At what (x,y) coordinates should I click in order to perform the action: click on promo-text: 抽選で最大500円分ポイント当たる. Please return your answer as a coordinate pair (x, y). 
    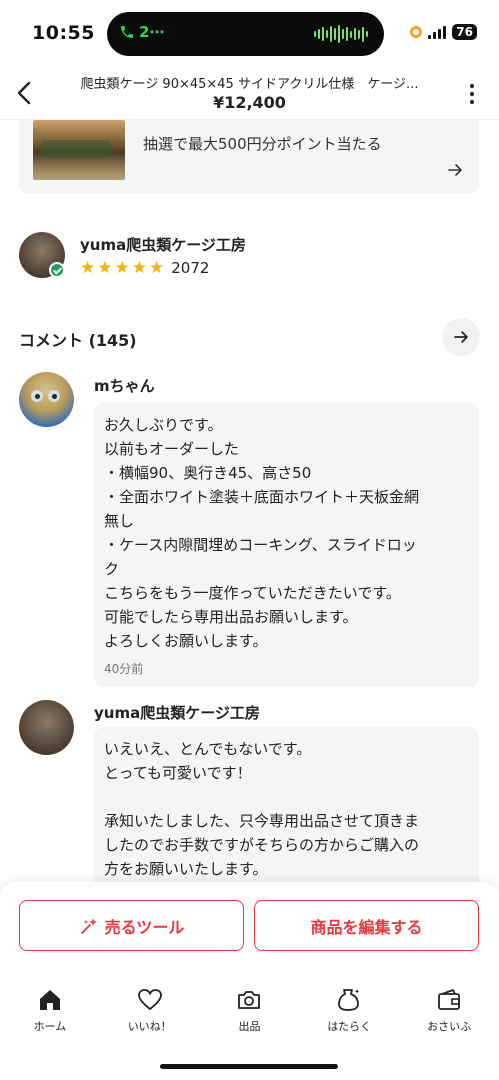
    Looking at the image, I should click on (262, 144).